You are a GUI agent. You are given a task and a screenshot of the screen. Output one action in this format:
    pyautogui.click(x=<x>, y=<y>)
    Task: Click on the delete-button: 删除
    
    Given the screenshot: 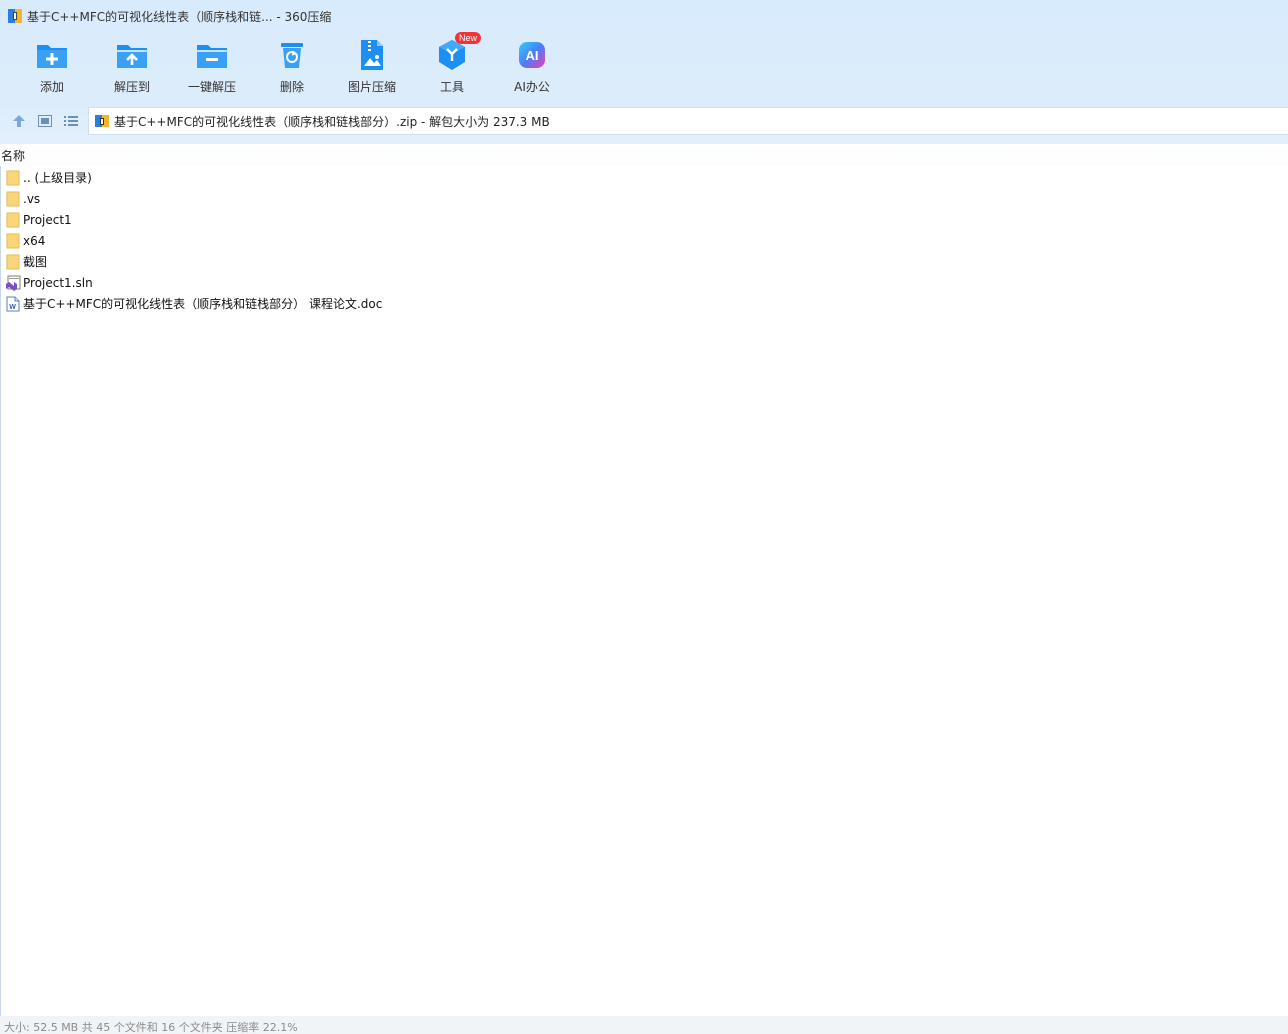 What is the action you would take?
    pyautogui.click(x=292, y=68)
    